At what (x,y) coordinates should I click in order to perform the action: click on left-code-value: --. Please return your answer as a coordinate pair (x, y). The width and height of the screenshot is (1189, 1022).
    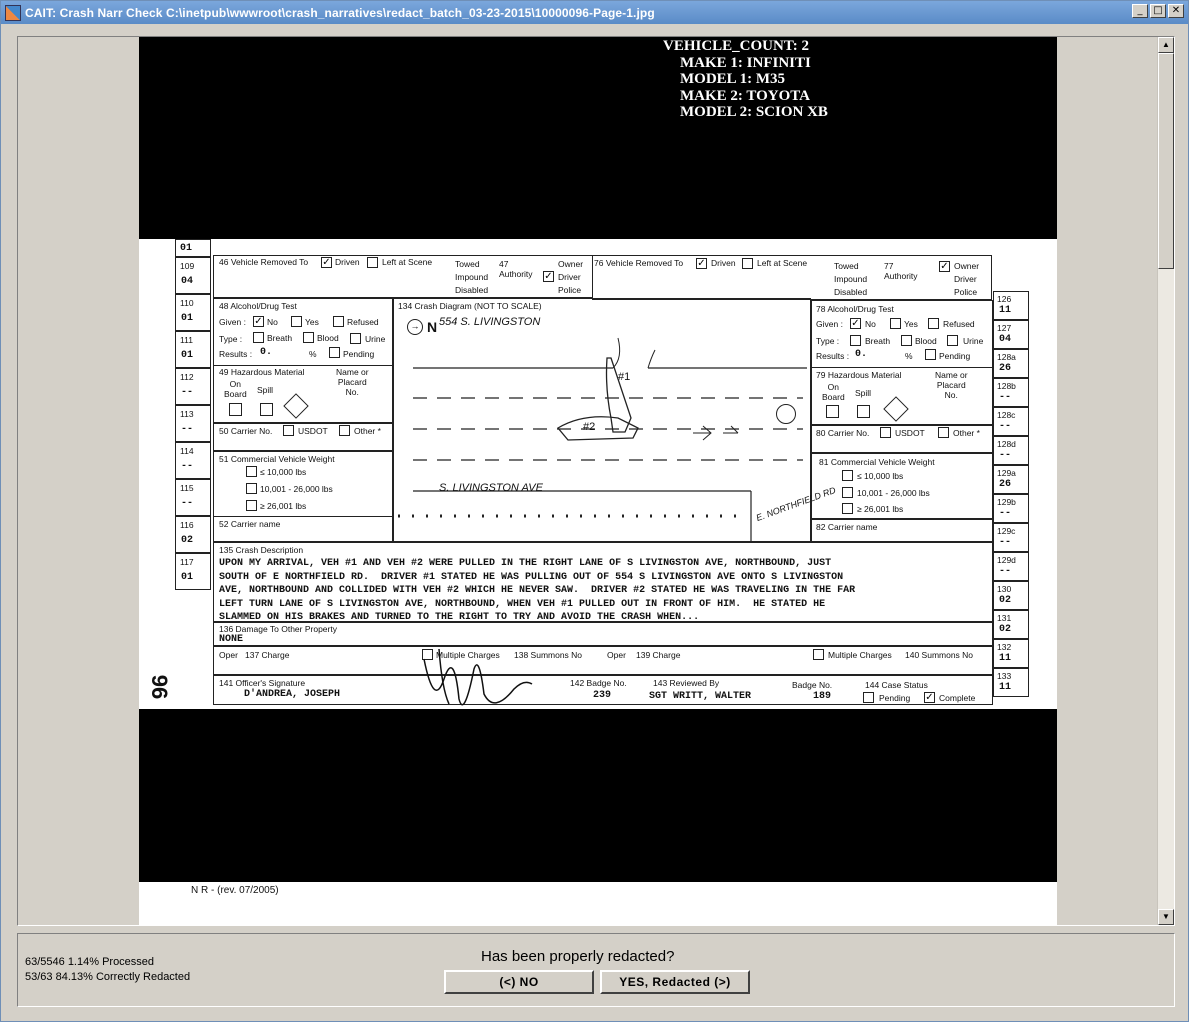
    Looking at the image, I should click on (187, 466).